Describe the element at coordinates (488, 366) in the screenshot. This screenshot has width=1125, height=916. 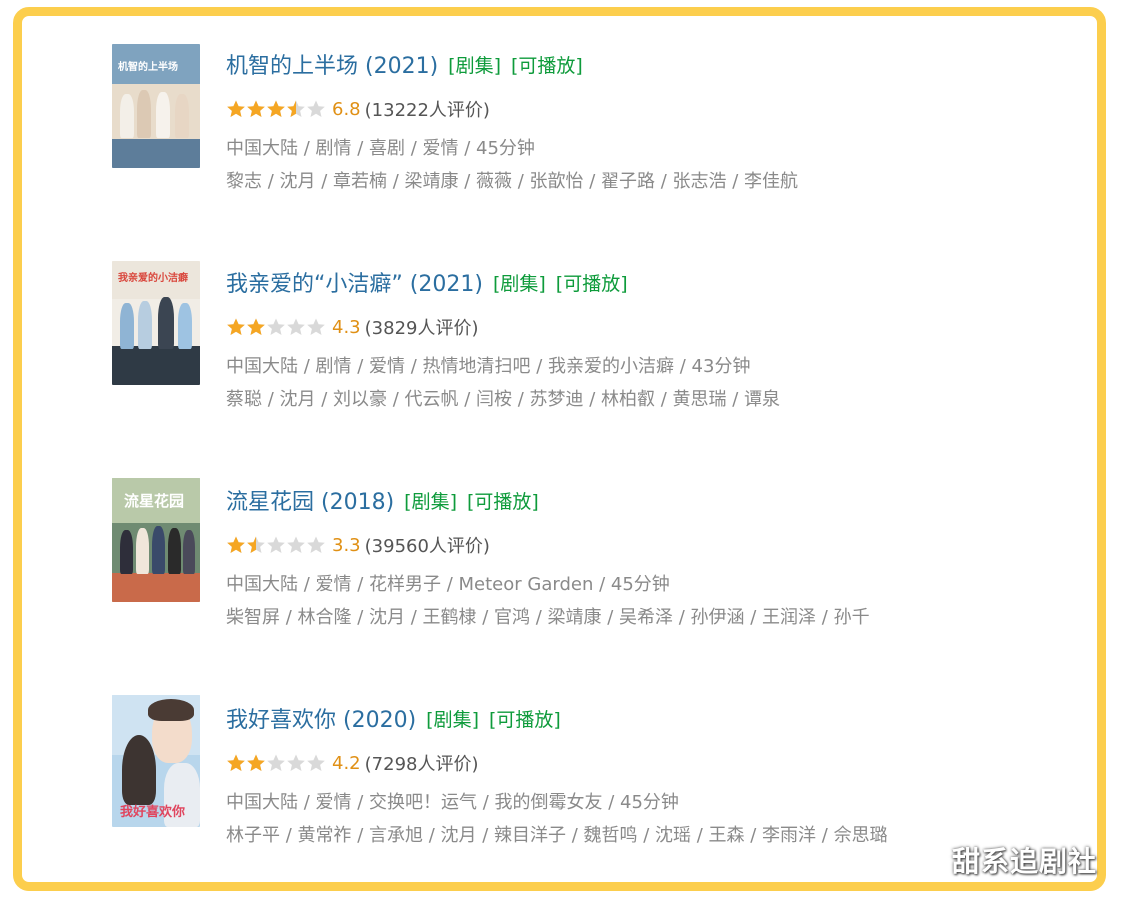
I see `item-meta: 中国大陆 / 剧情 / 爱情 / 热情地清扫吧 / 我亲爱的小洁癖 / 43分钟` at that location.